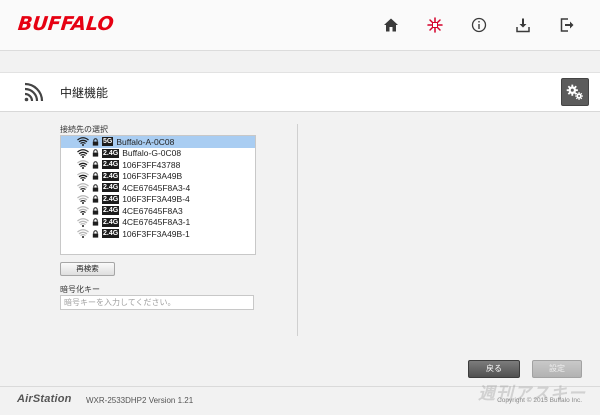 This screenshot has height=415, width=600. What do you see at coordinates (151, 164) in the screenshot?
I see `network-ssid: 106F3FF43788` at bounding box center [151, 164].